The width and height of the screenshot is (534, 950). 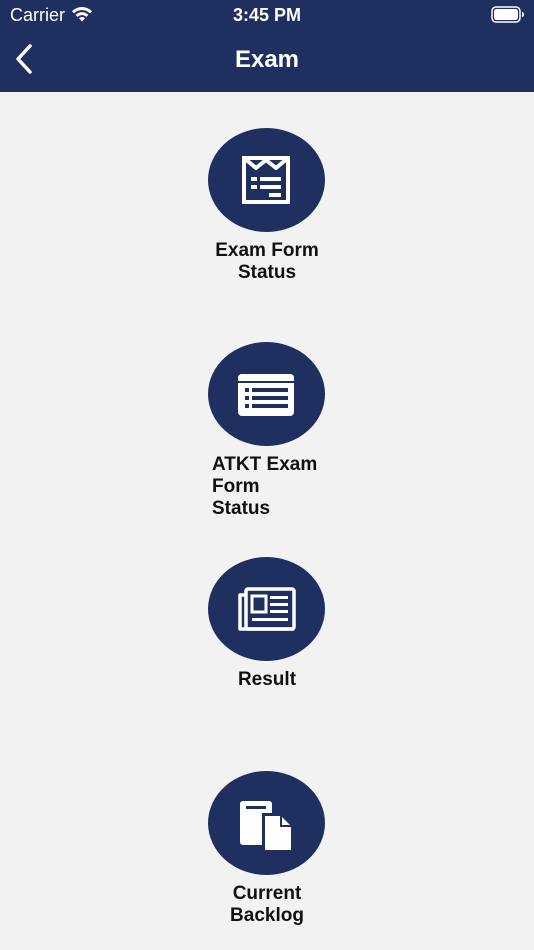 I want to click on menu-item-label: Result, so click(x=267, y=679).